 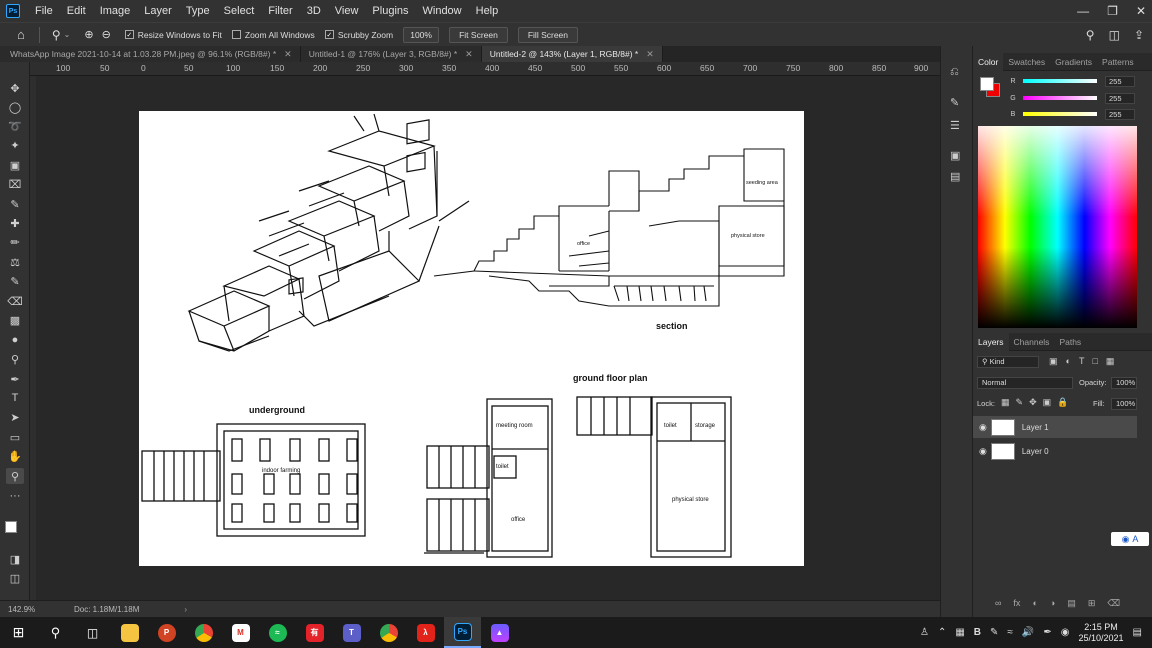 I want to click on zoom-level: 142.9%, so click(x=38, y=609).